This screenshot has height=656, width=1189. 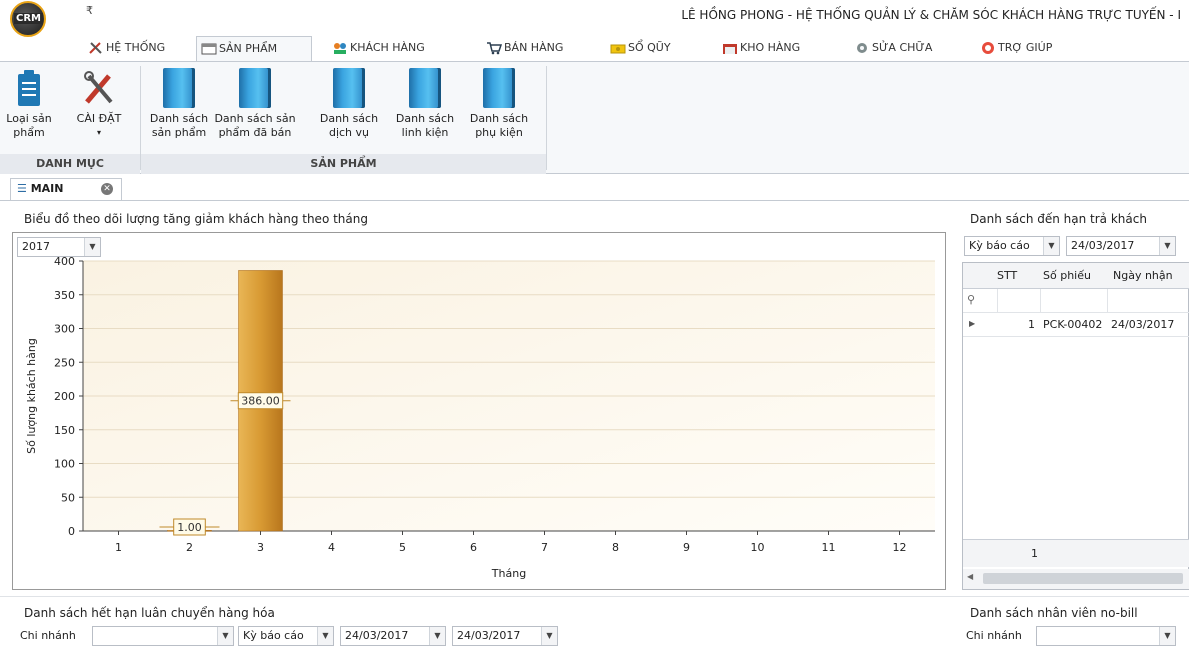 What do you see at coordinates (761, 49) in the screenshot?
I see `tab-kho-hang: KHO HÀNG` at bounding box center [761, 49].